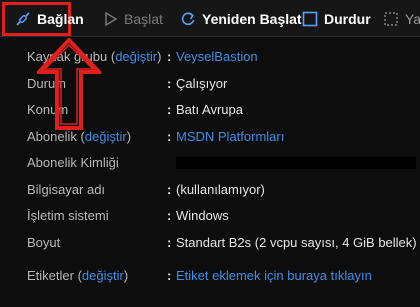 This screenshot has width=420, height=307. I want to click on start-button: Başlat, so click(133, 18).